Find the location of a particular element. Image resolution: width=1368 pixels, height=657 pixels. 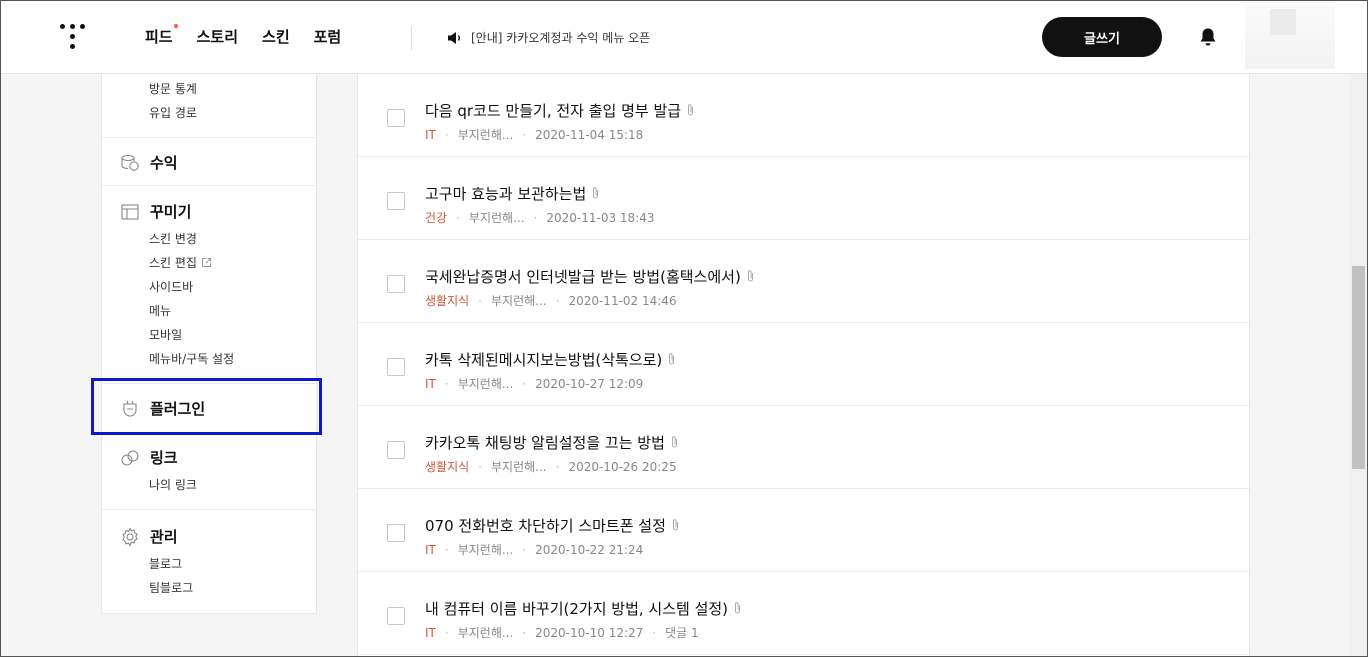

avatar-image is located at coordinates (1283, 22).